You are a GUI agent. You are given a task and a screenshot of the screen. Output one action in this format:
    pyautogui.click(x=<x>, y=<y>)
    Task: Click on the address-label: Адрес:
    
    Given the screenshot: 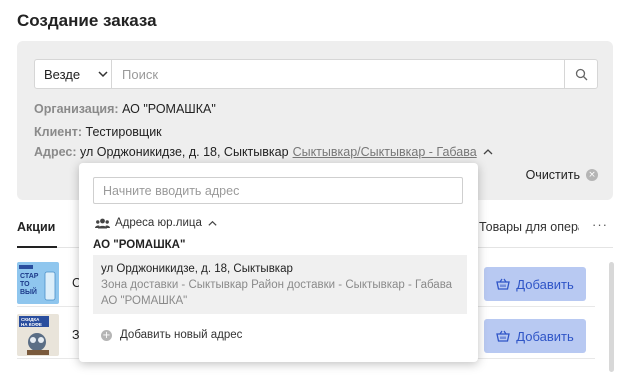 What is the action you would take?
    pyautogui.click(x=55, y=152)
    